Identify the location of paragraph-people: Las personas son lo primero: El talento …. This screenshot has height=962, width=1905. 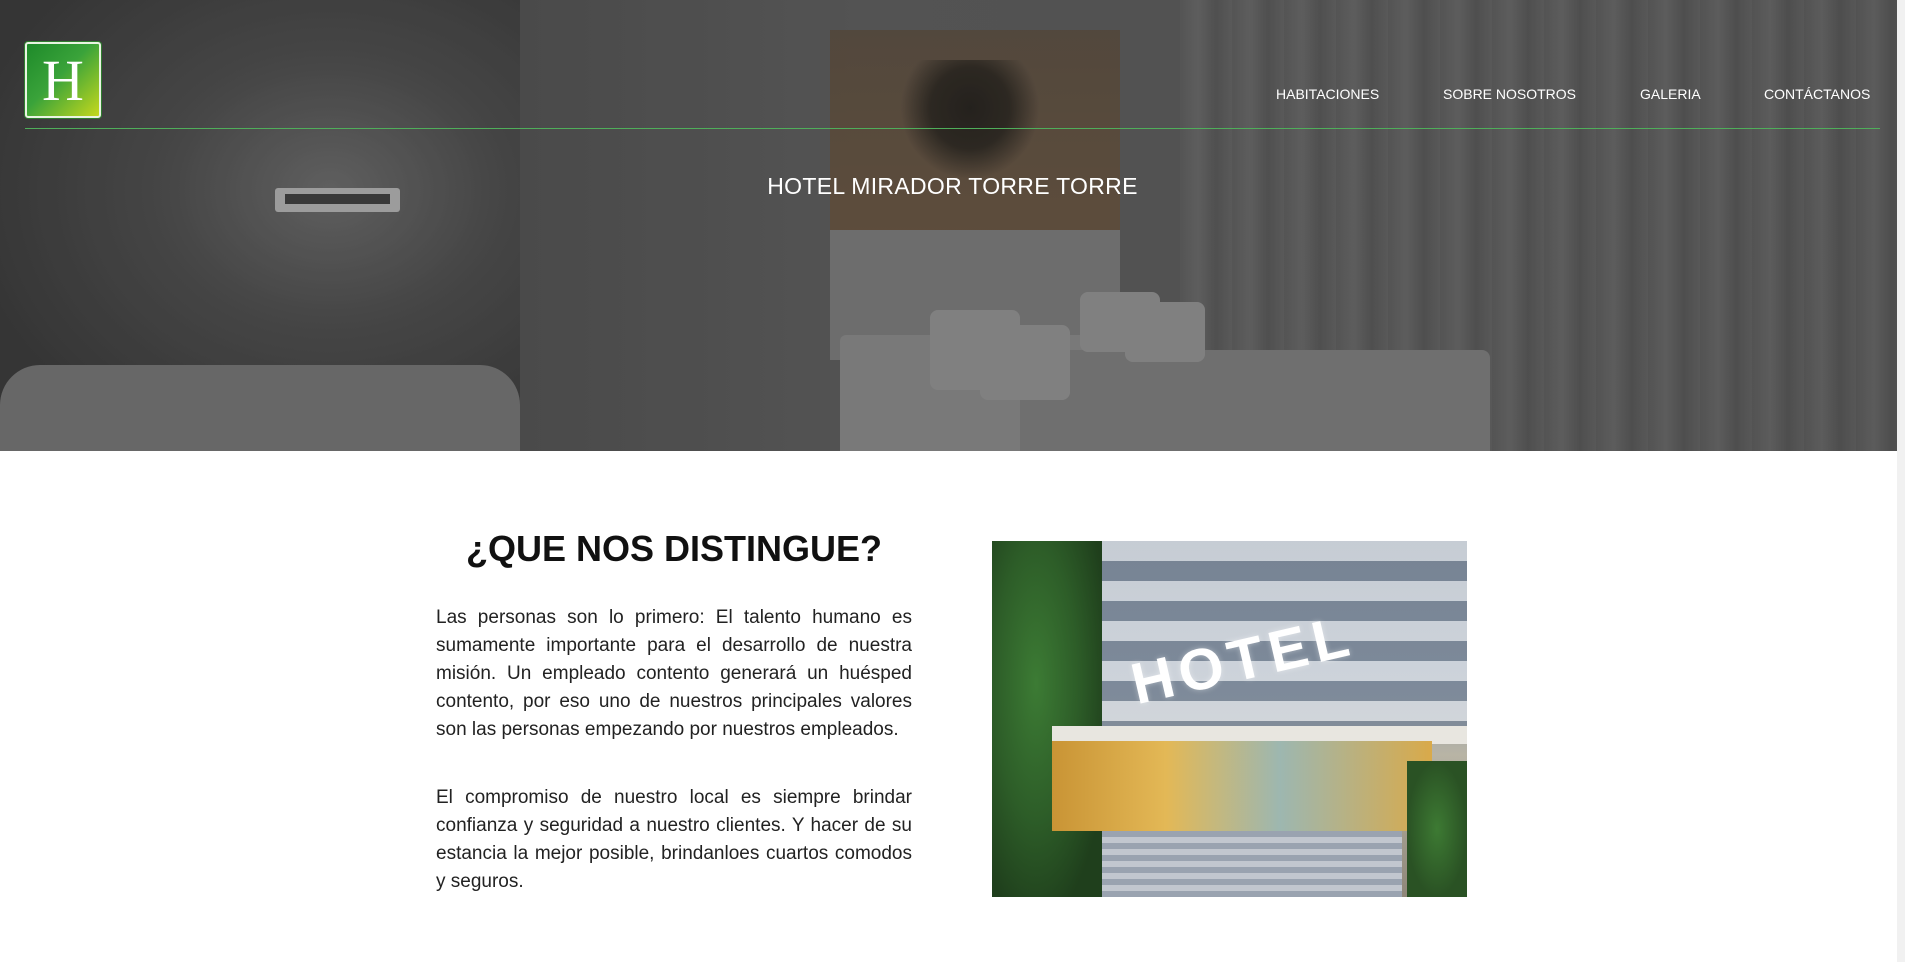
(674, 673).